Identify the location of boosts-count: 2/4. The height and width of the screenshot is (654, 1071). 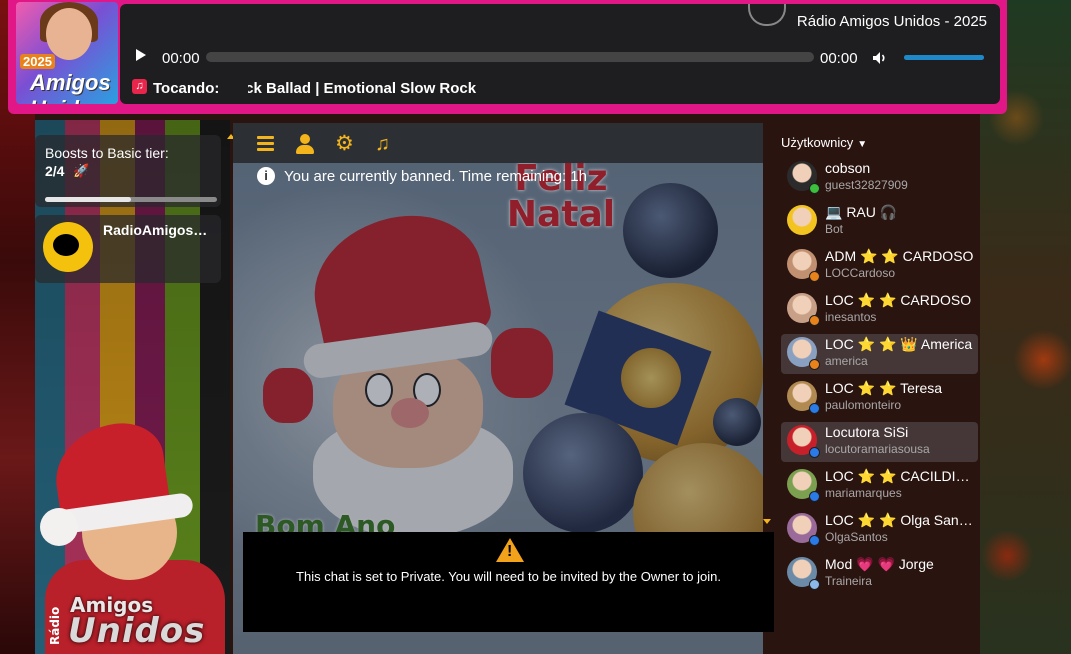
(55, 171).